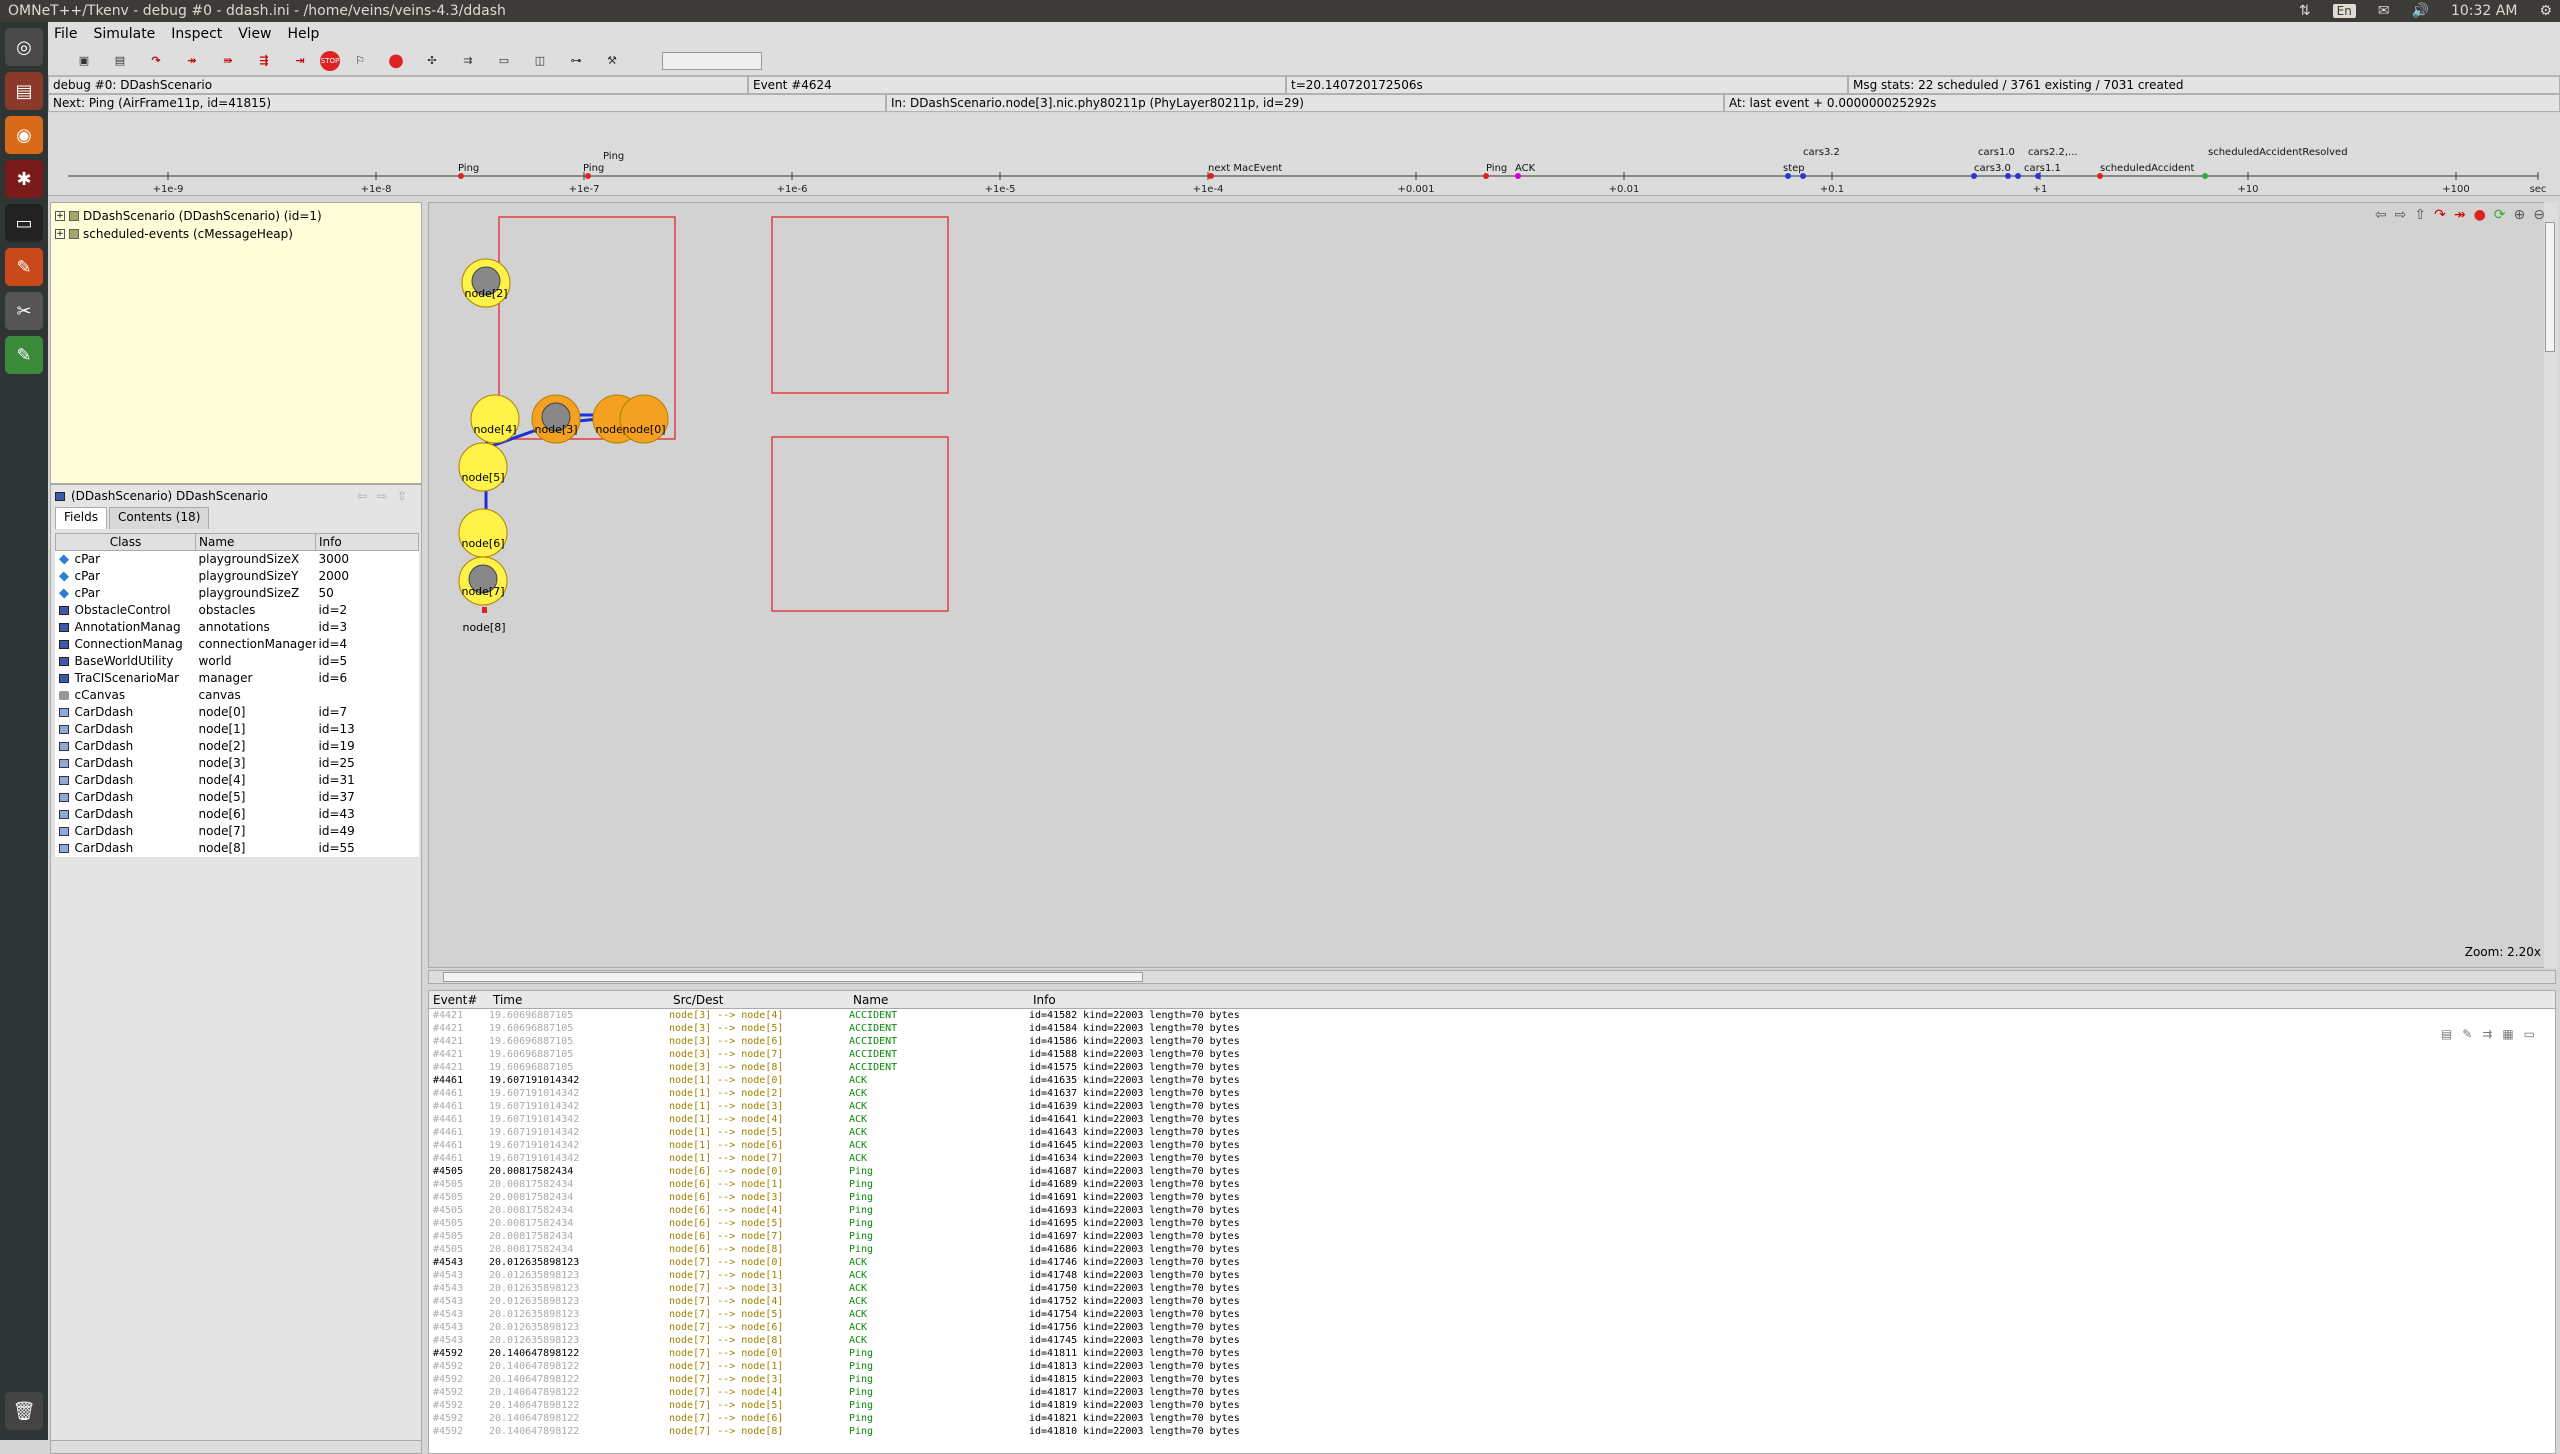 The image size is (2560, 1454). Describe the element at coordinates (759, 999) in the screenshot. I see `col-src-dest: Src/Dest` at that location.